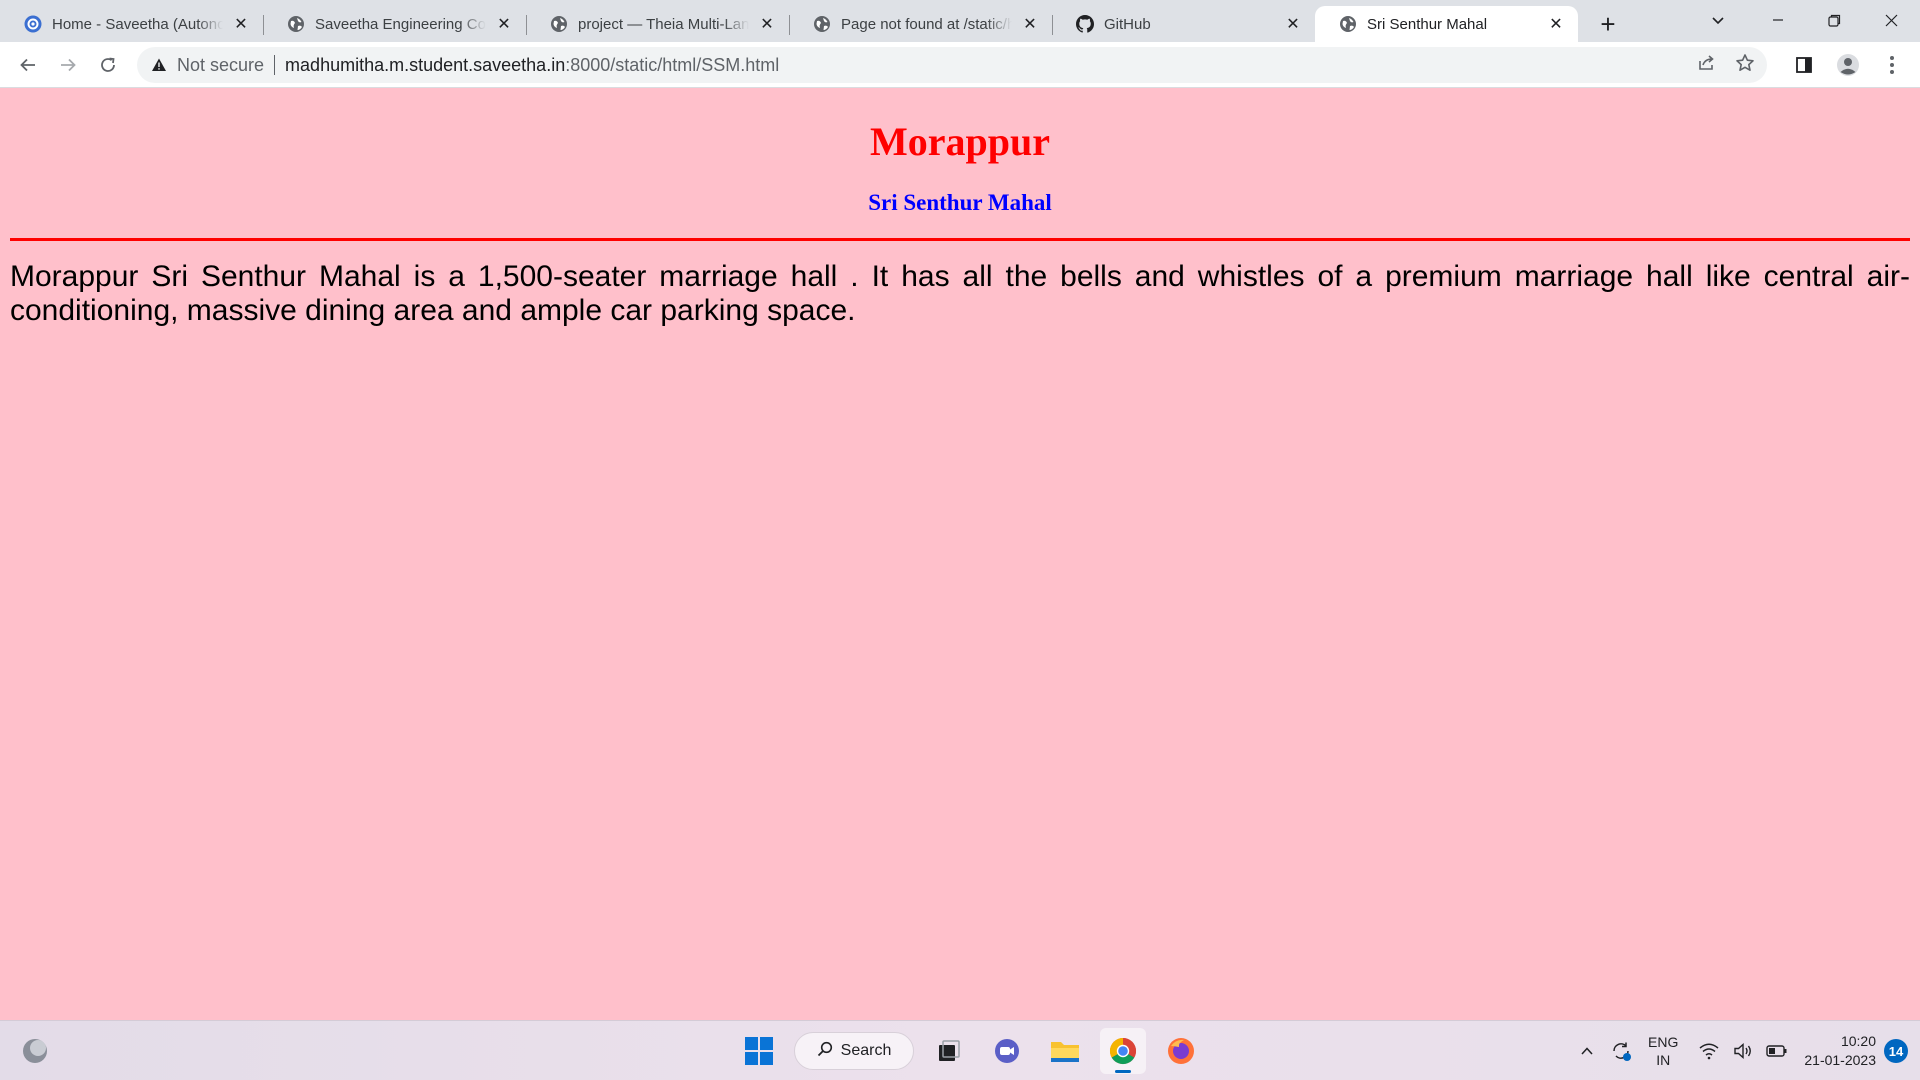 The height and width of the screenshot is (1081, 1920). Describe the element at coordinates (275, 65) in the screenshot. I see `divider` at that location.